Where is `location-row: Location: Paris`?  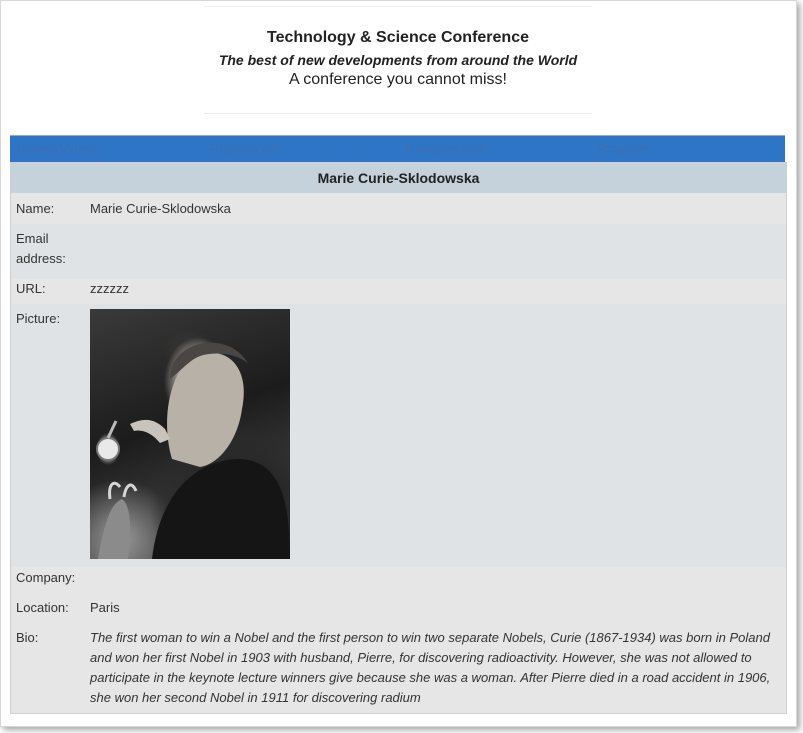 location-row: Location: Paris is located at coordinates (398, 608).